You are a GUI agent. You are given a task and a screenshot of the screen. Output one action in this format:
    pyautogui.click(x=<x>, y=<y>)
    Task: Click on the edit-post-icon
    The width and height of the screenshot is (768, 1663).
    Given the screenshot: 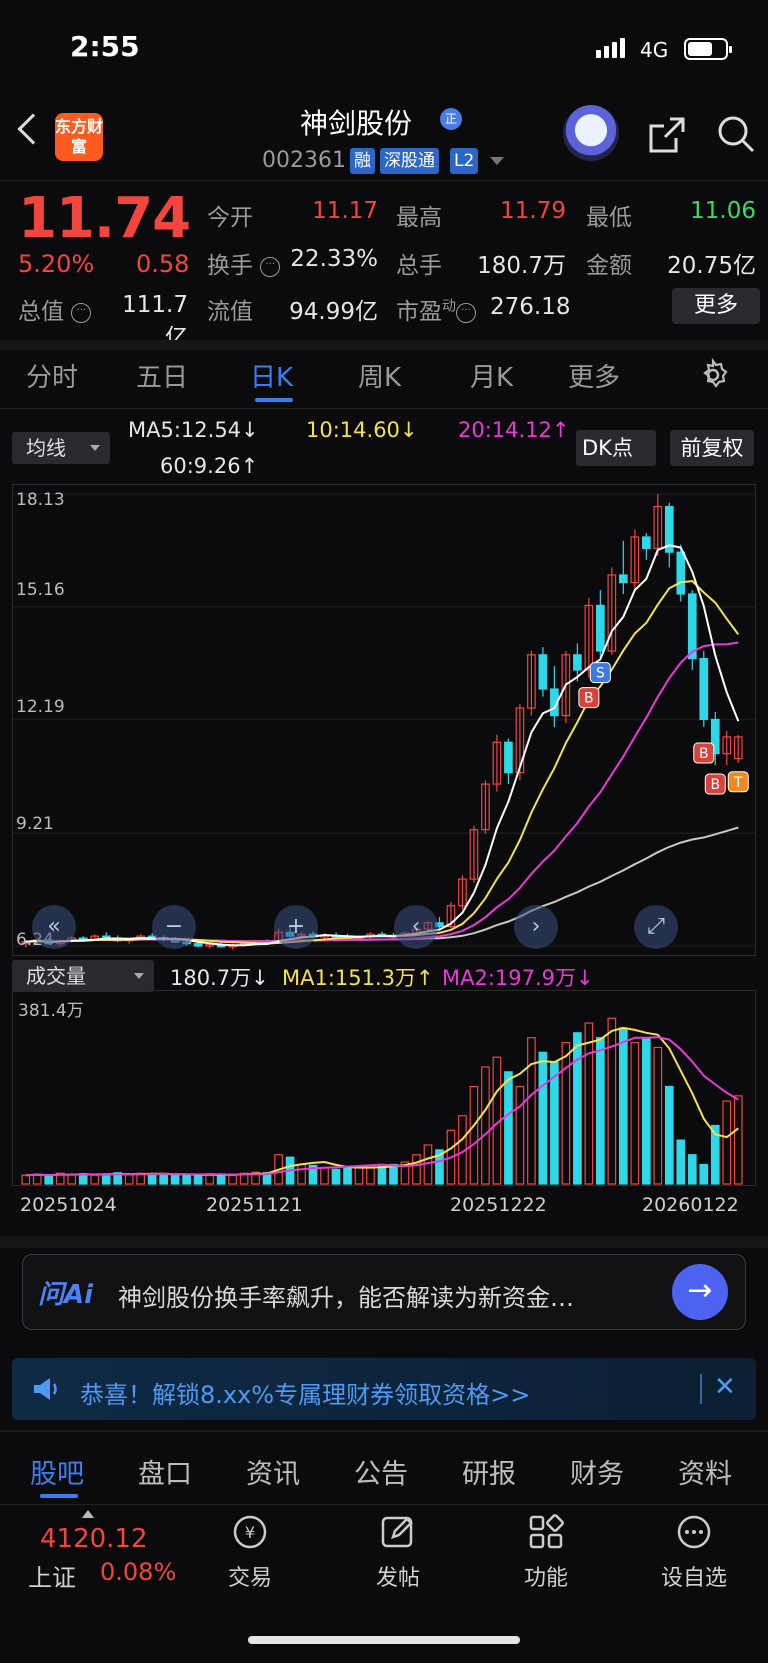 What is the action you would take?
    pyautogui.click(x=398, y=1532)
    